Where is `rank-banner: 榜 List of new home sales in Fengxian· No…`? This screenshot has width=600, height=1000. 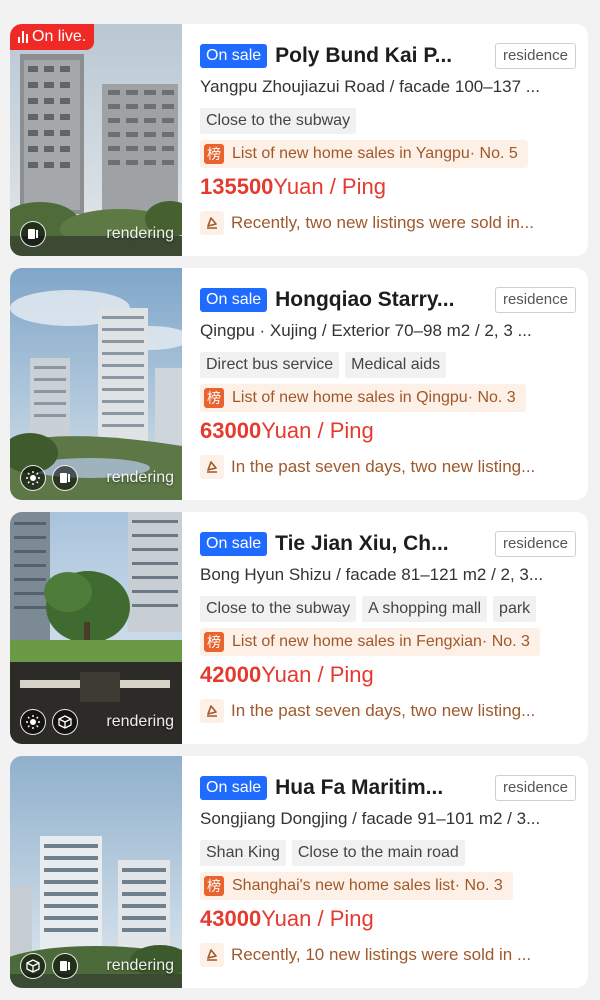
rank-banner: 榜 List of new home sales in Fengxian· No… is located at coordinates (370, 642).